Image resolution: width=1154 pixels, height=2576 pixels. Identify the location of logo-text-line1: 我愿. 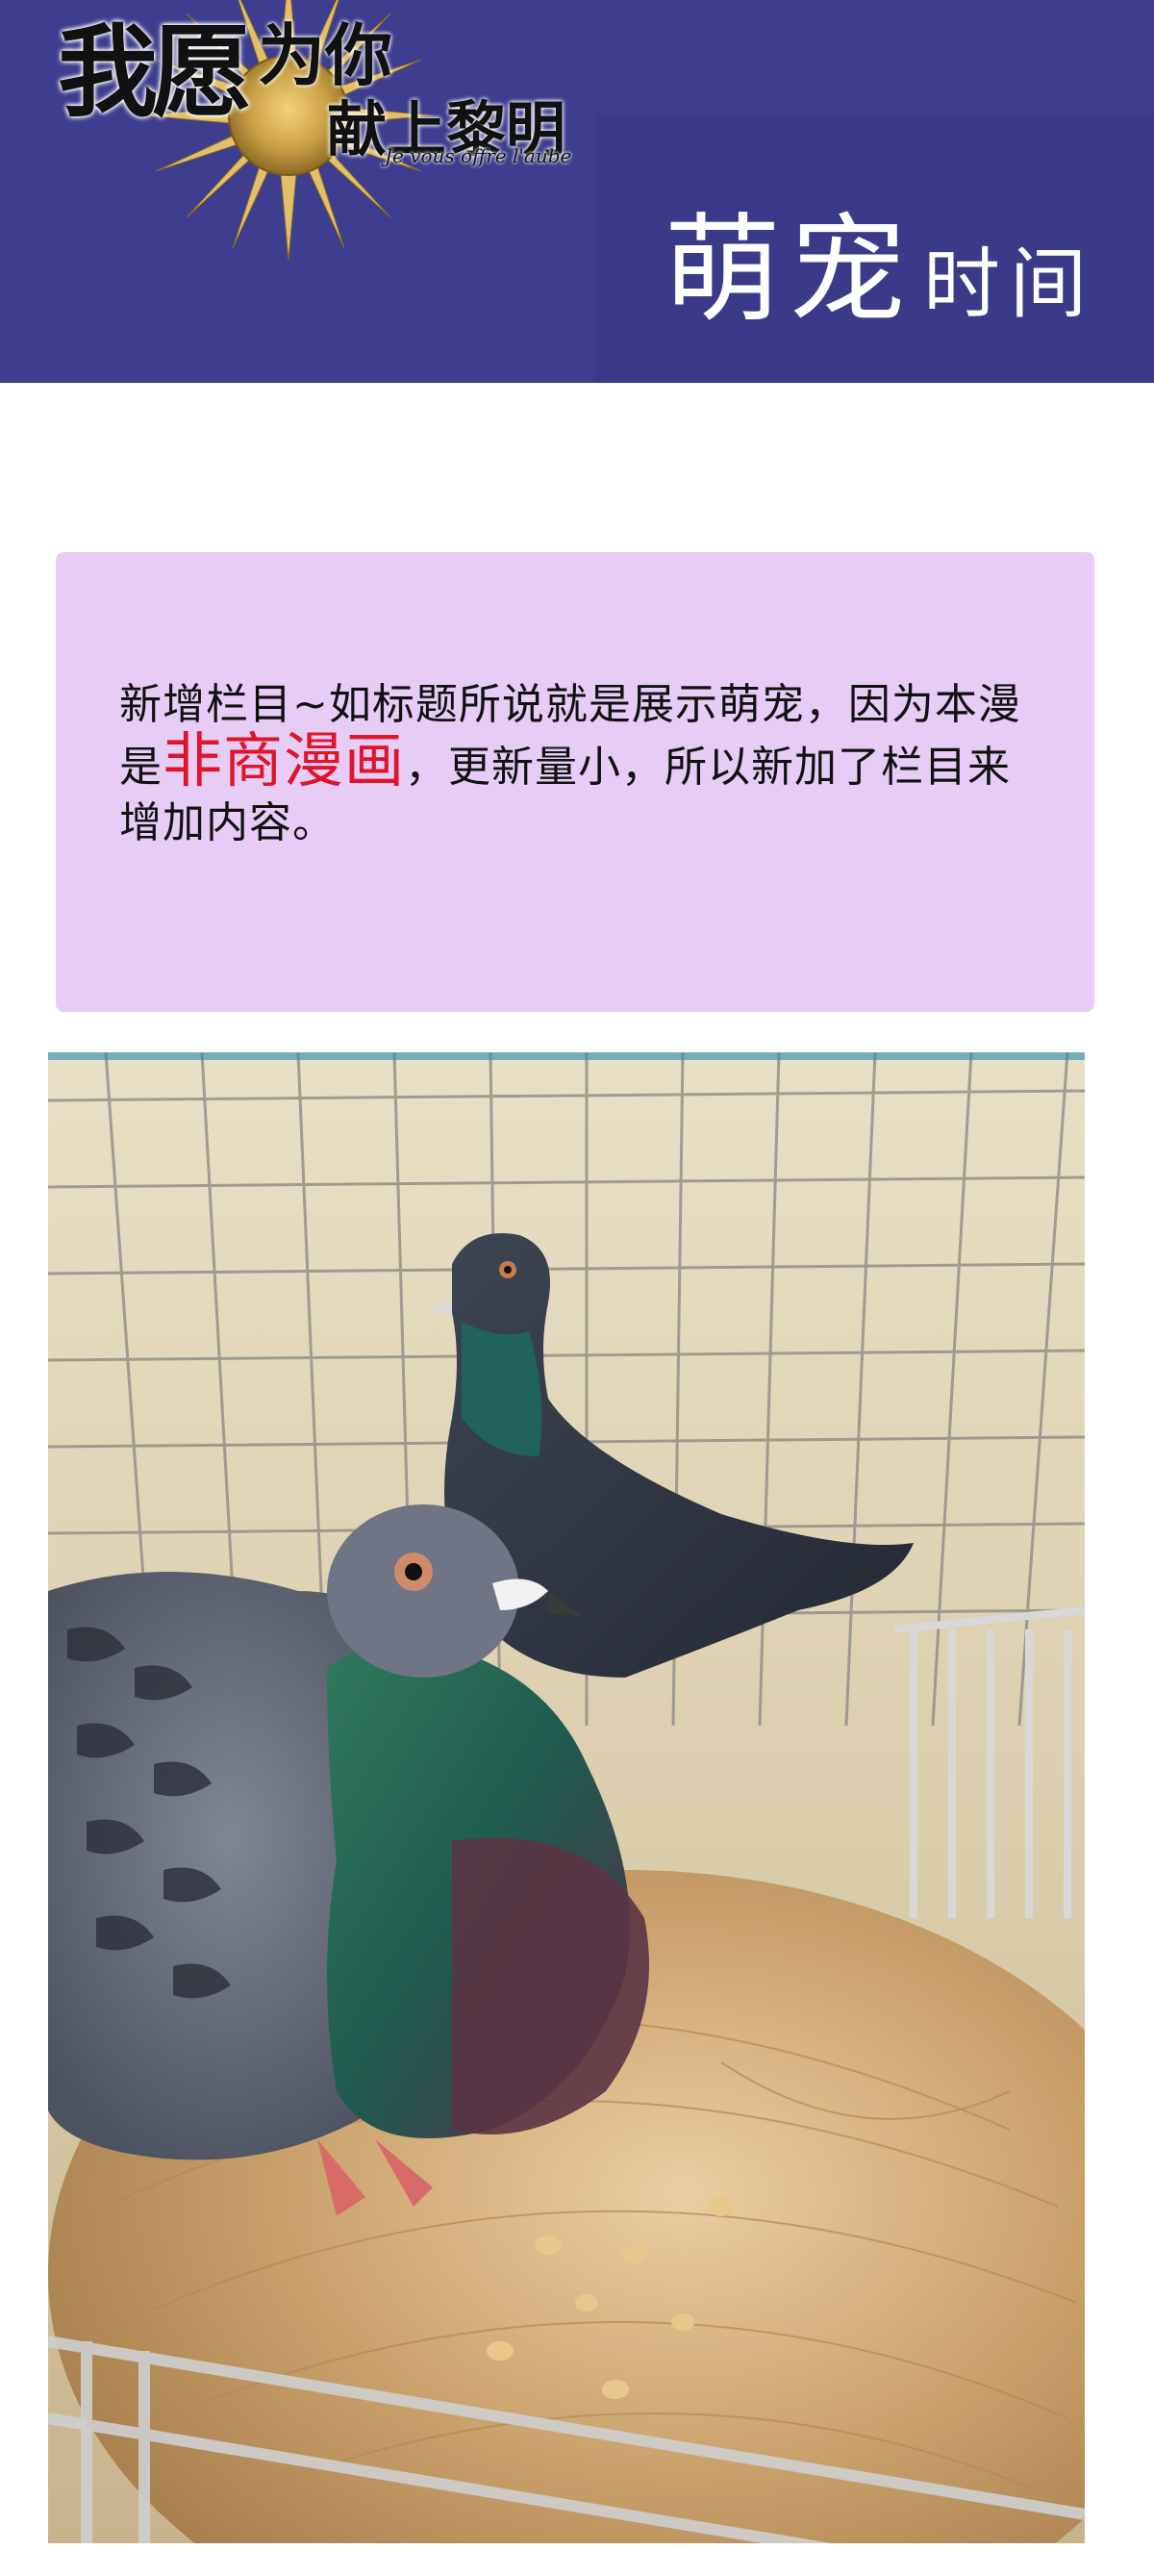
(155, 72).